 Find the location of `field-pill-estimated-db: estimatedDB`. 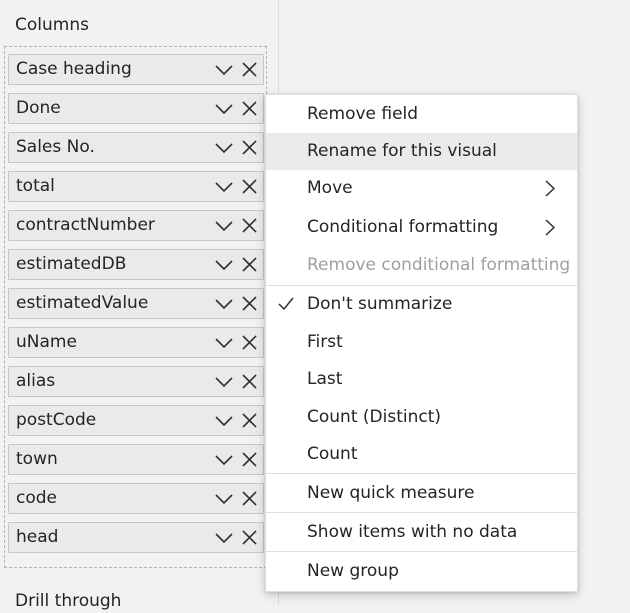

field-pill-estimated-db: estimatedDB is located at coordinates (136, 264).